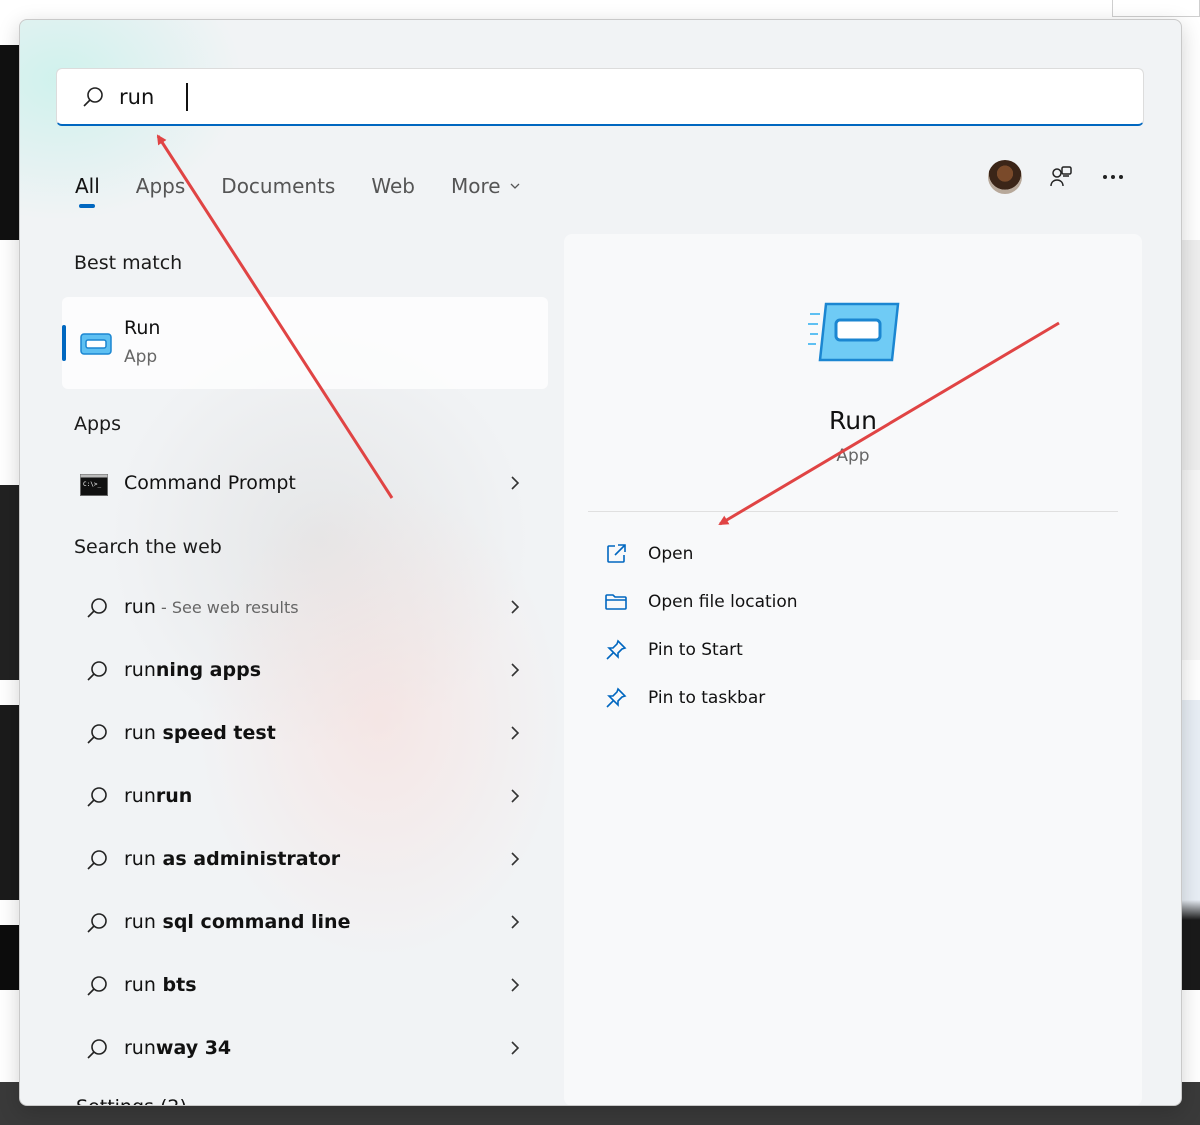  Describe the element at coordinates (210, 483) in the screenshot. I see `list-item-label: Command Prompt` at that location.